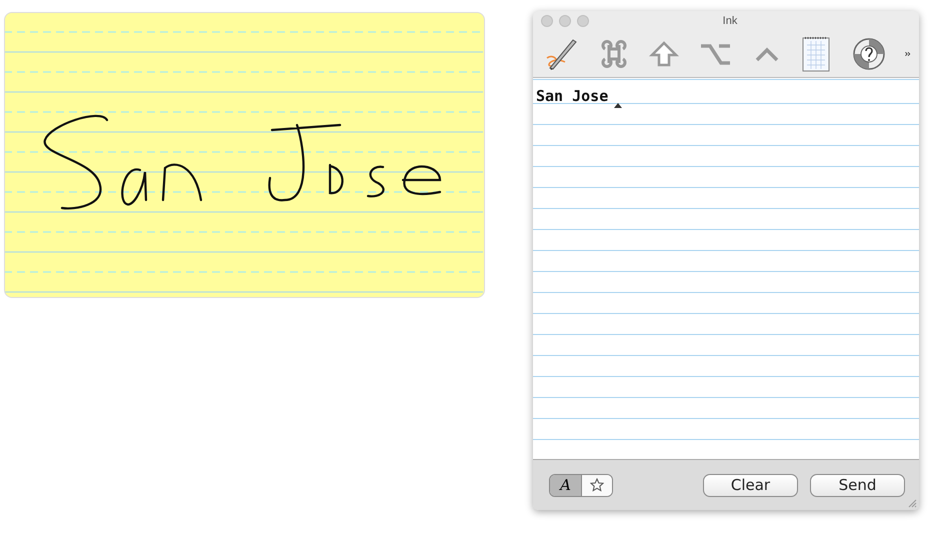 The width and height of the screenshot is (934, 543). What do you see at coordinates (750, 485) in the screenshot?
I see `clear-button: Clear` at bounding box center [750, 485].